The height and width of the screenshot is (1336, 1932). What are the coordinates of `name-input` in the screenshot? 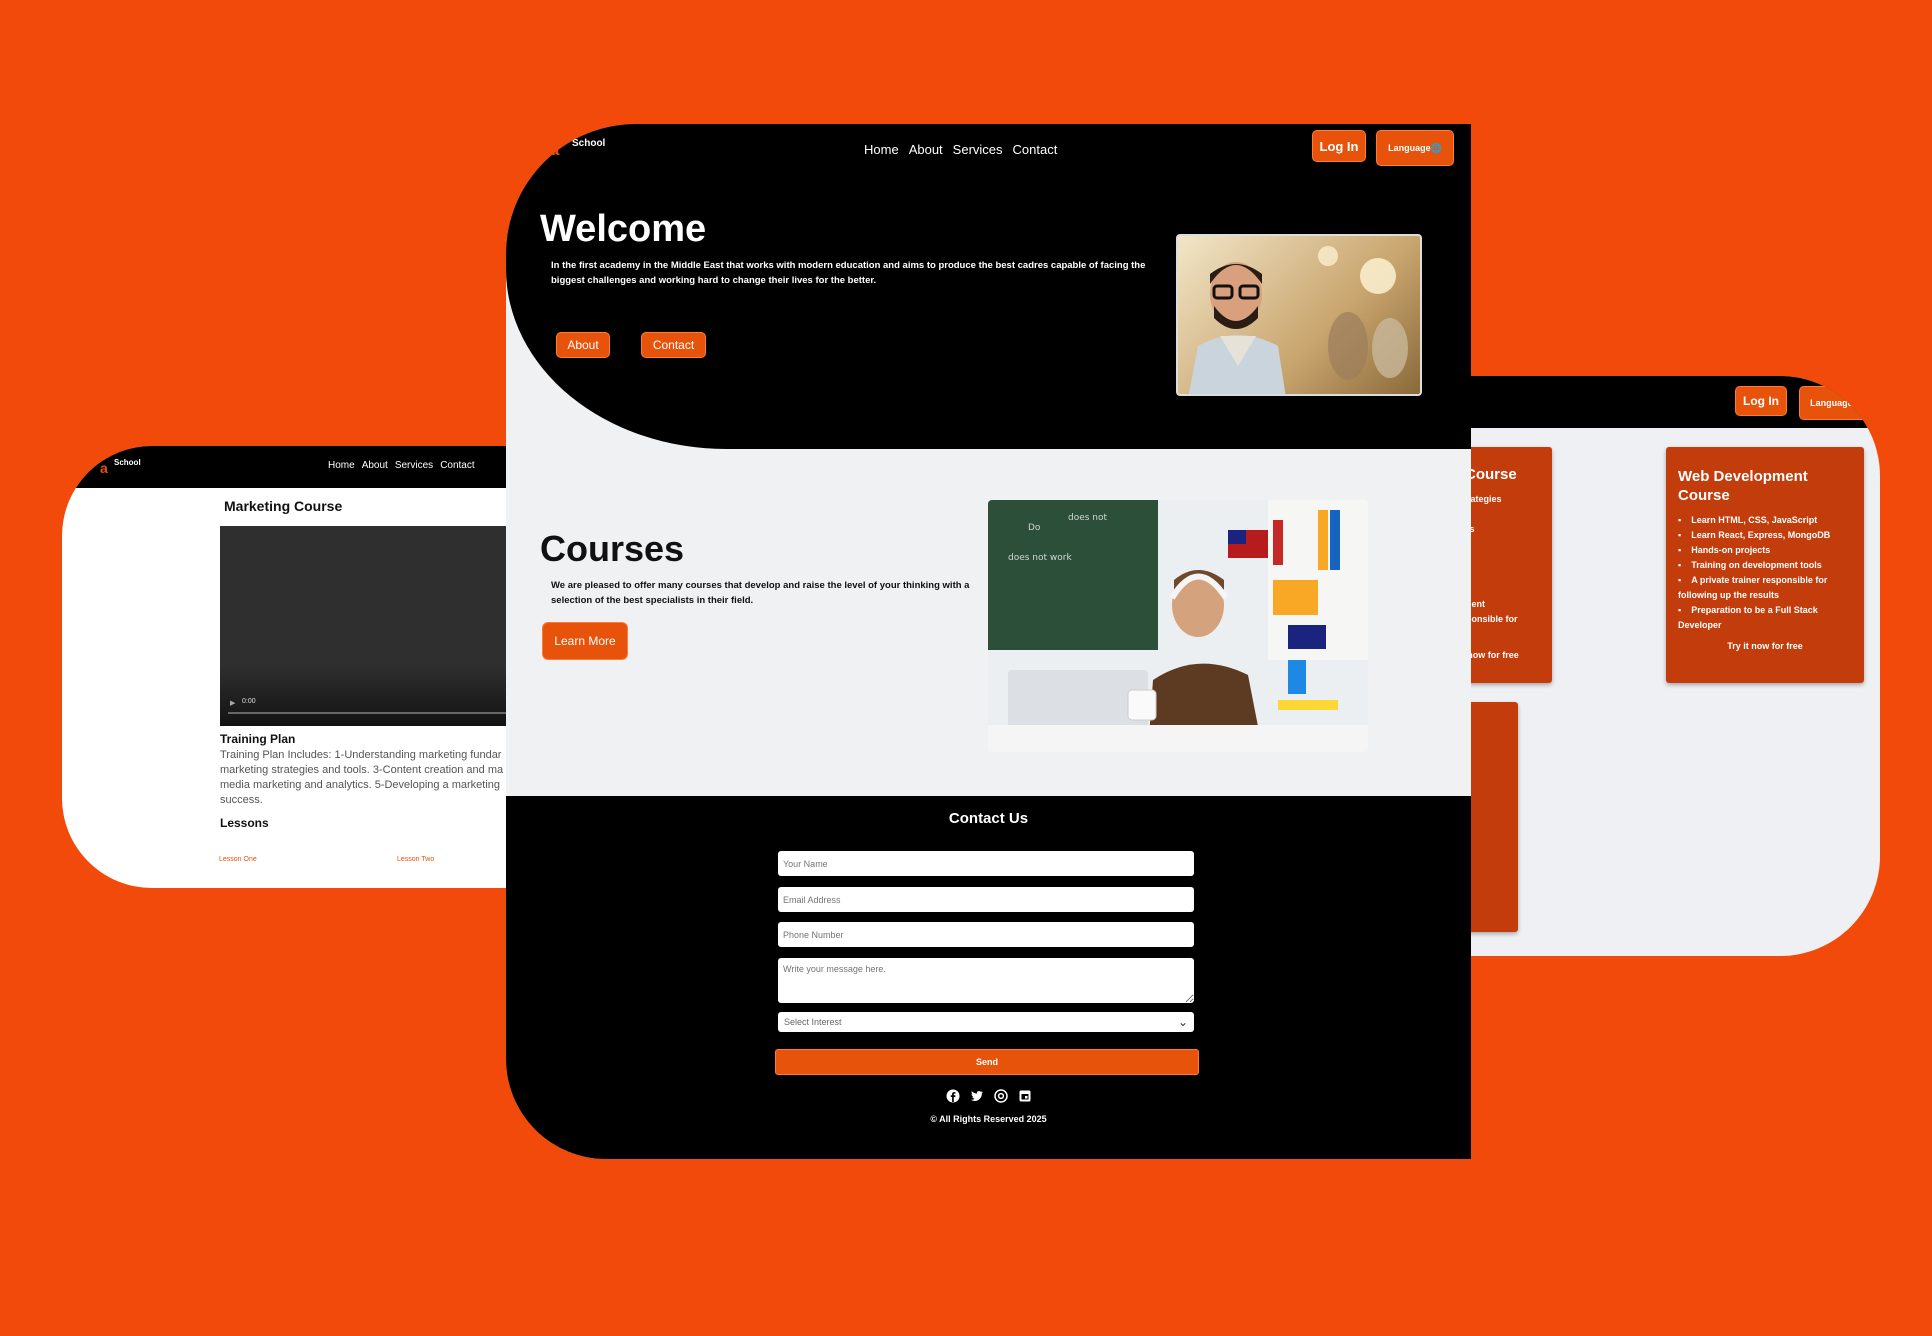 It's located at (986, 863).